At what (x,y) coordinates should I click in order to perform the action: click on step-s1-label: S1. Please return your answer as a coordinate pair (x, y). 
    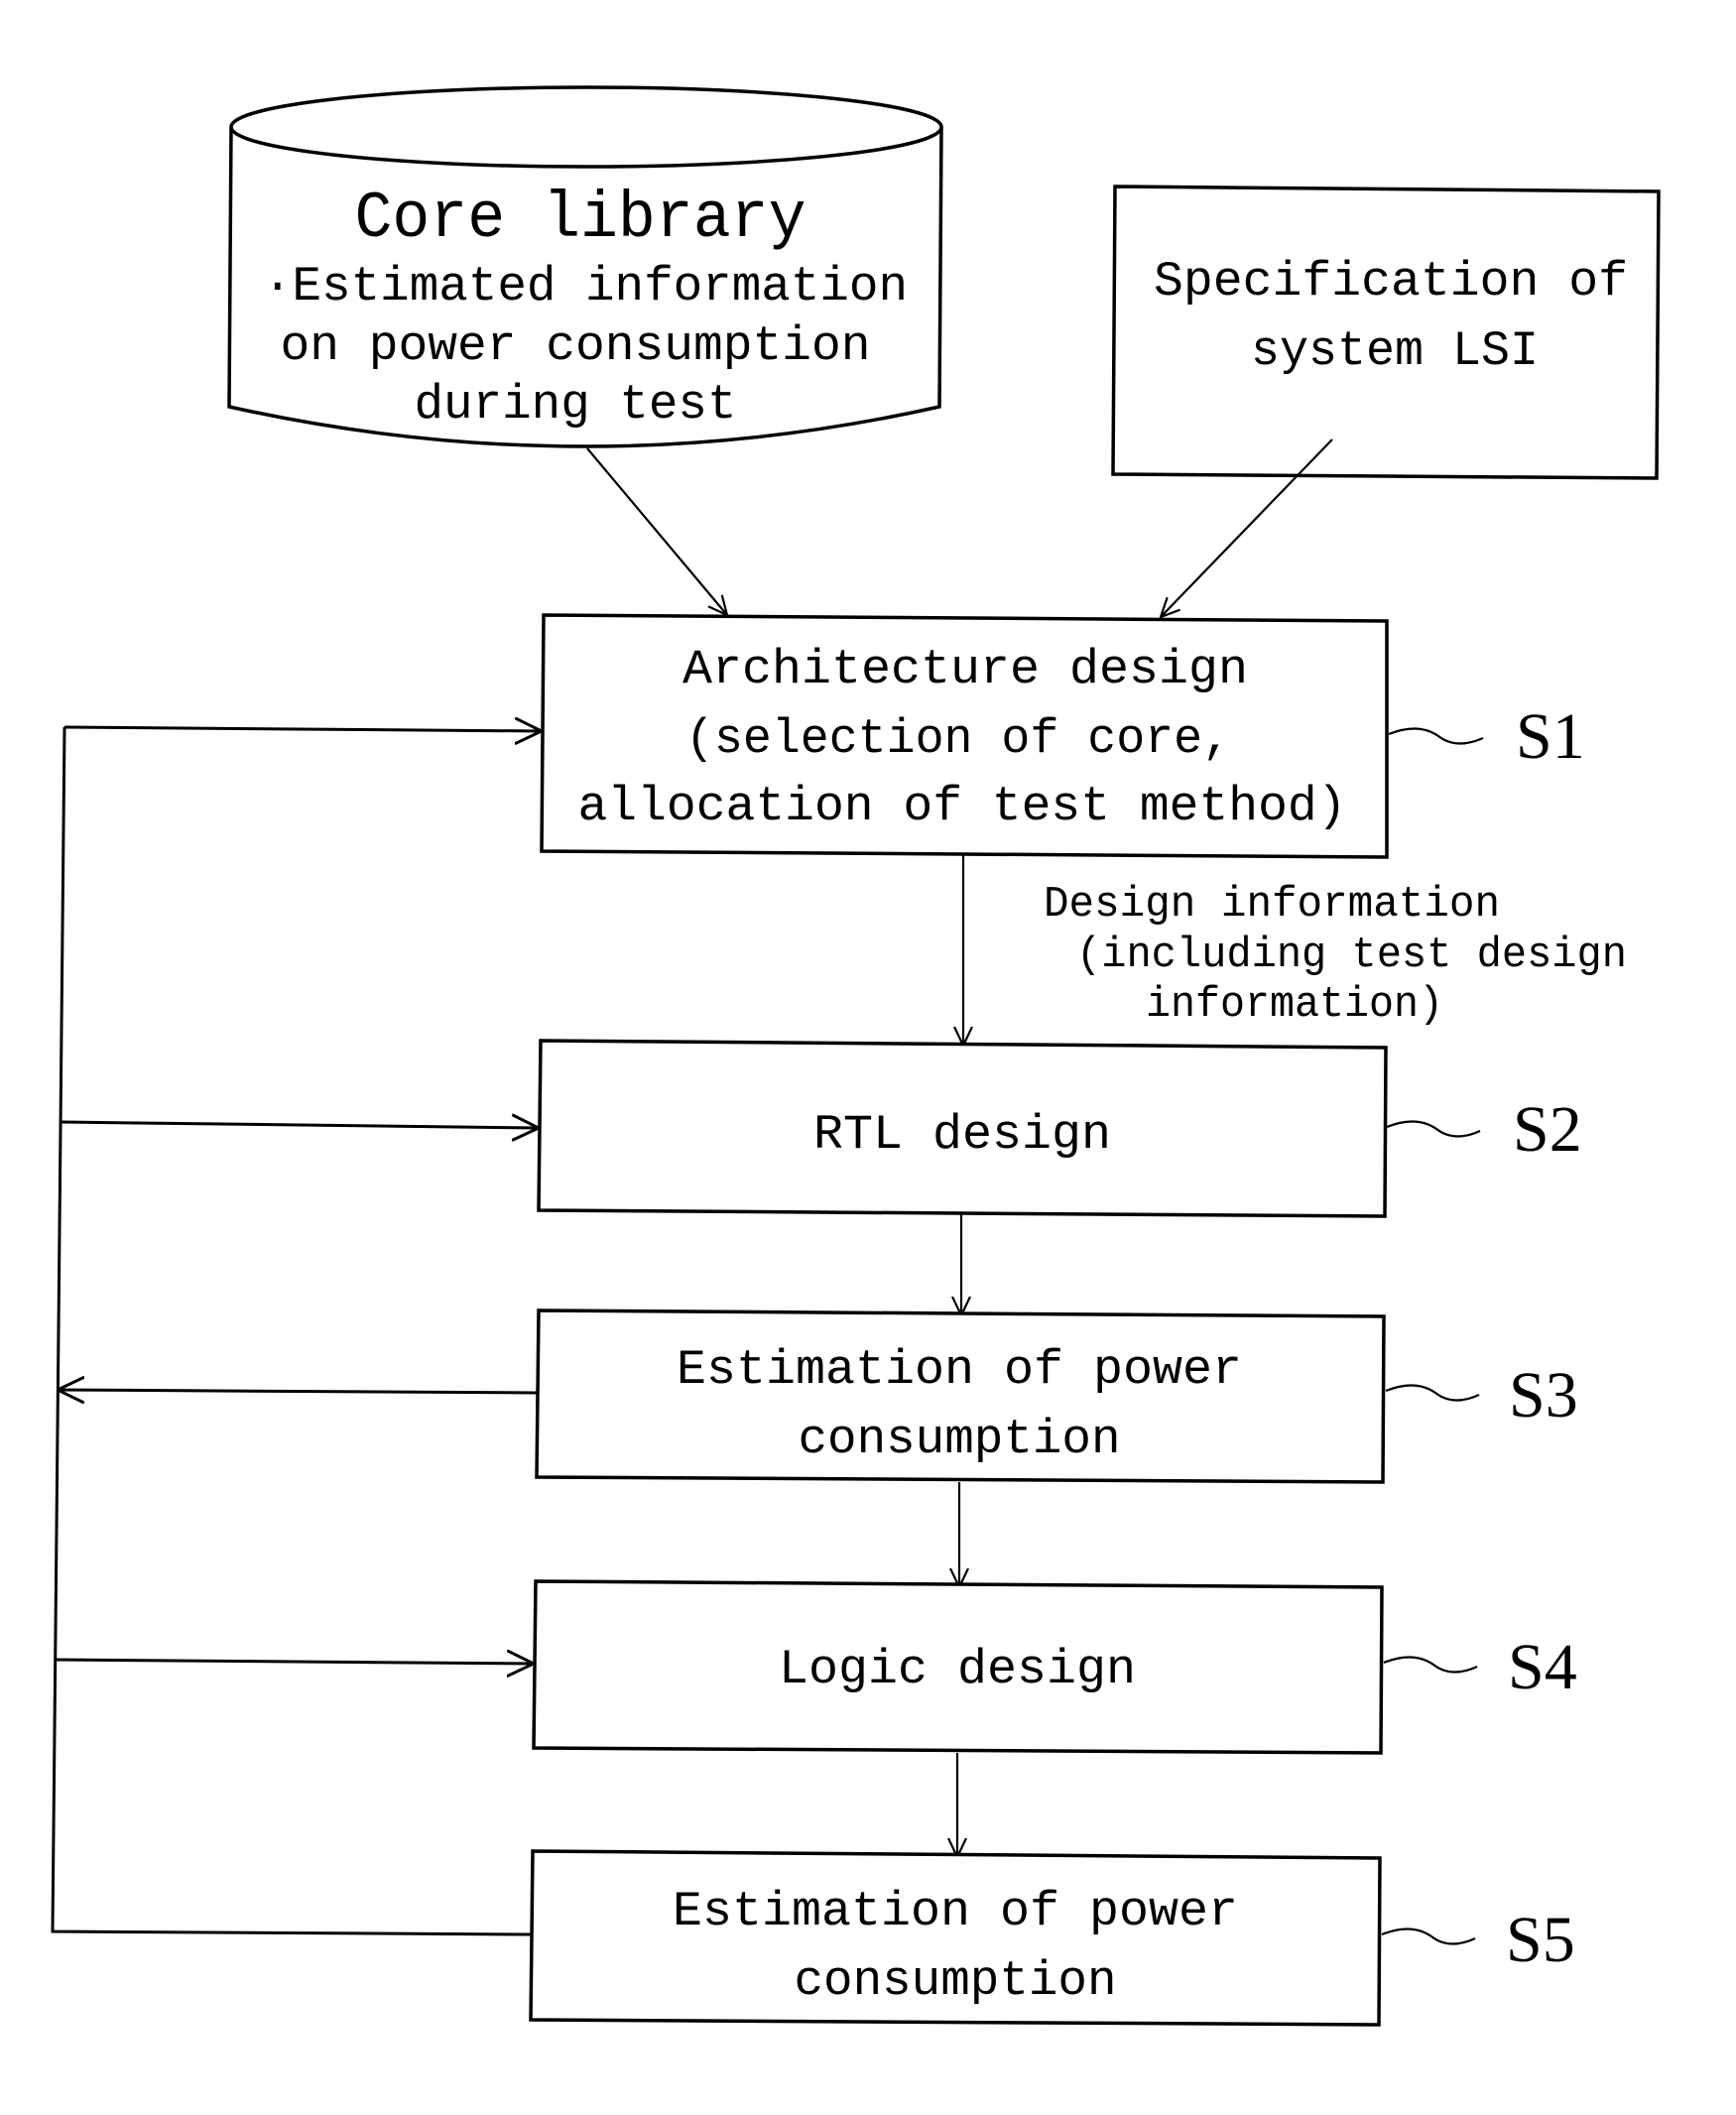
    Looking at the image, I should click on (1550, 736).